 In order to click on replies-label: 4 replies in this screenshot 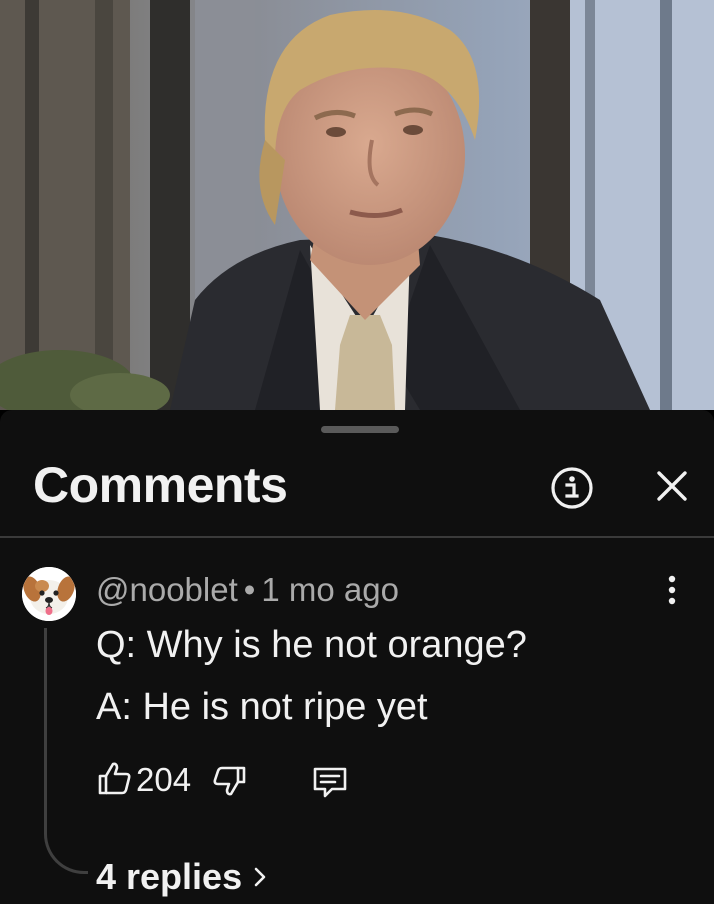, I will do `click(169, 876)`.